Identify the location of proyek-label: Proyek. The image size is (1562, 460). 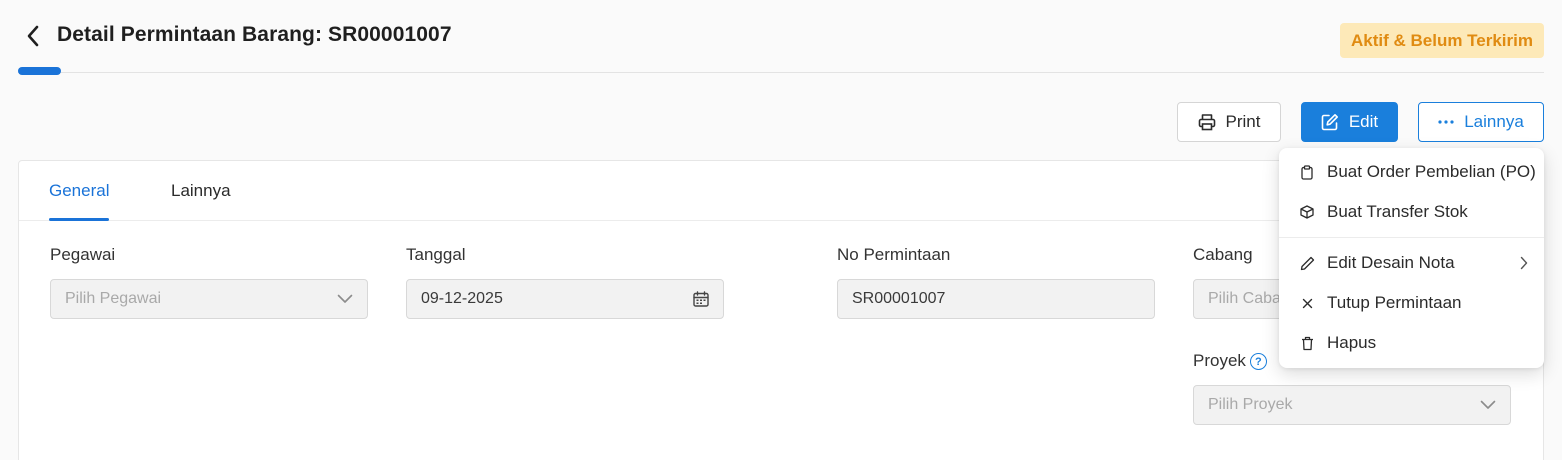
(1219, 360).